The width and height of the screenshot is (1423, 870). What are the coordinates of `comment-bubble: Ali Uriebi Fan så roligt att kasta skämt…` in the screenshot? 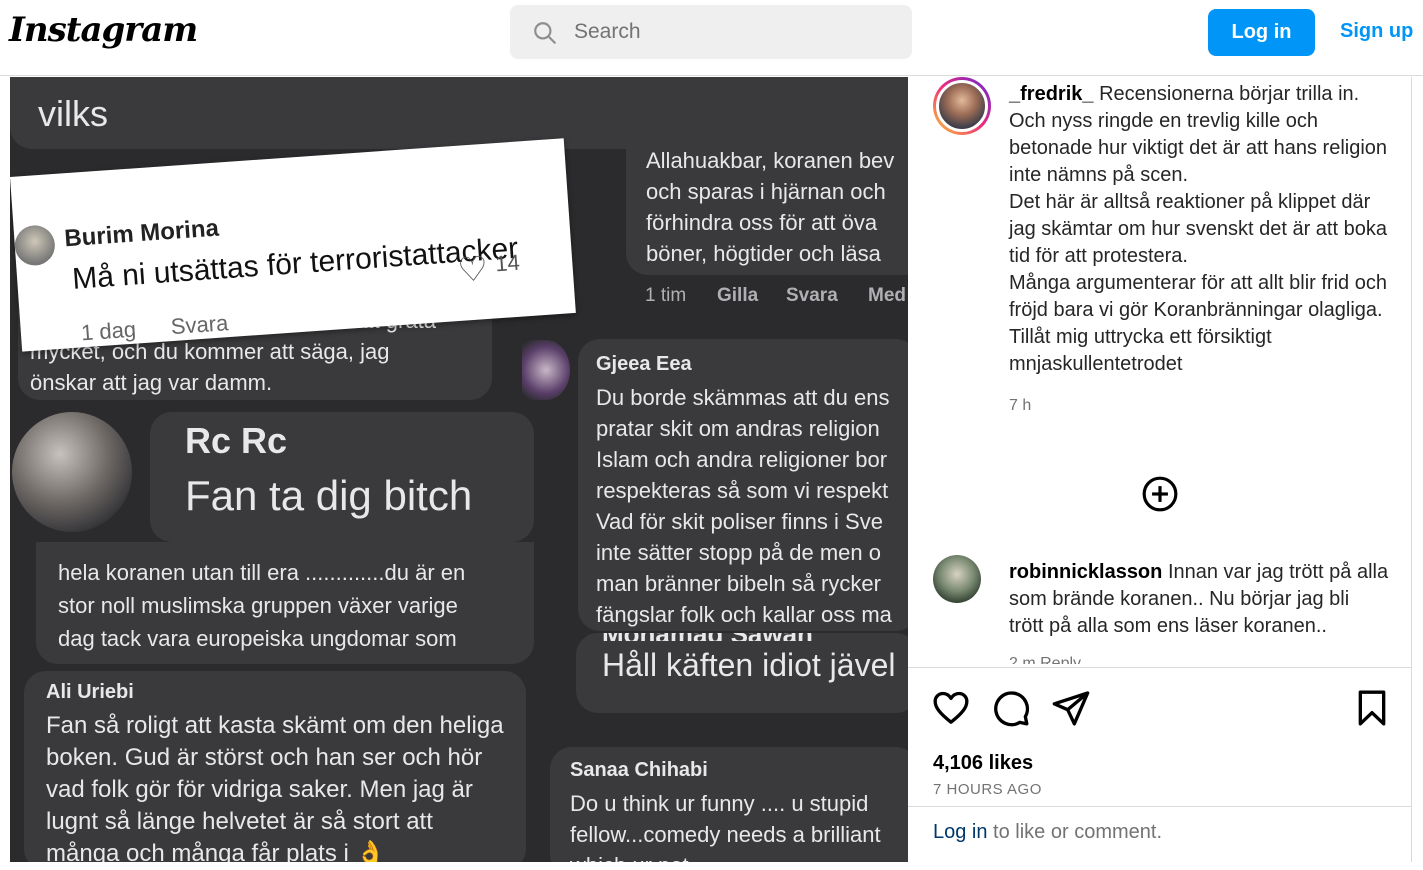 It's located at (275, 766).